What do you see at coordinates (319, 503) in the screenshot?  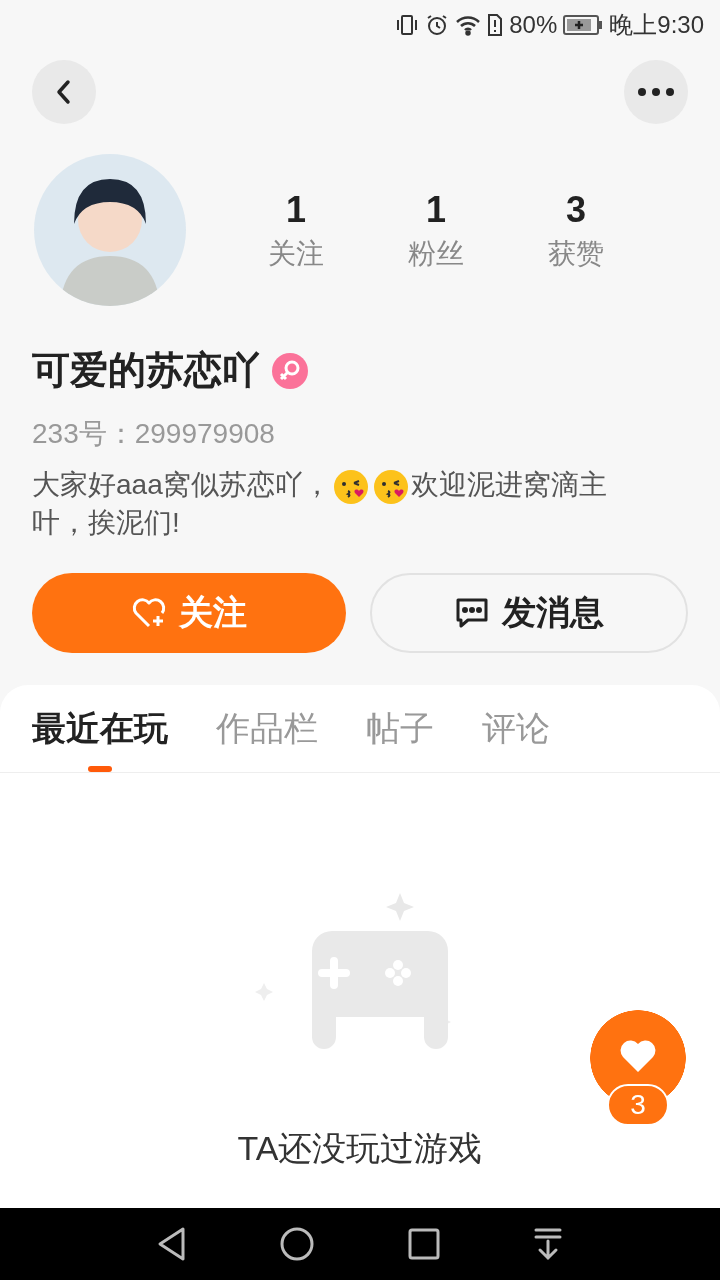 I see `user-bio: 大家好aaa窝似苏恋吖， 欢迎泥进窝滴主叶，挨泥们!` at bounding box center [319, 503].